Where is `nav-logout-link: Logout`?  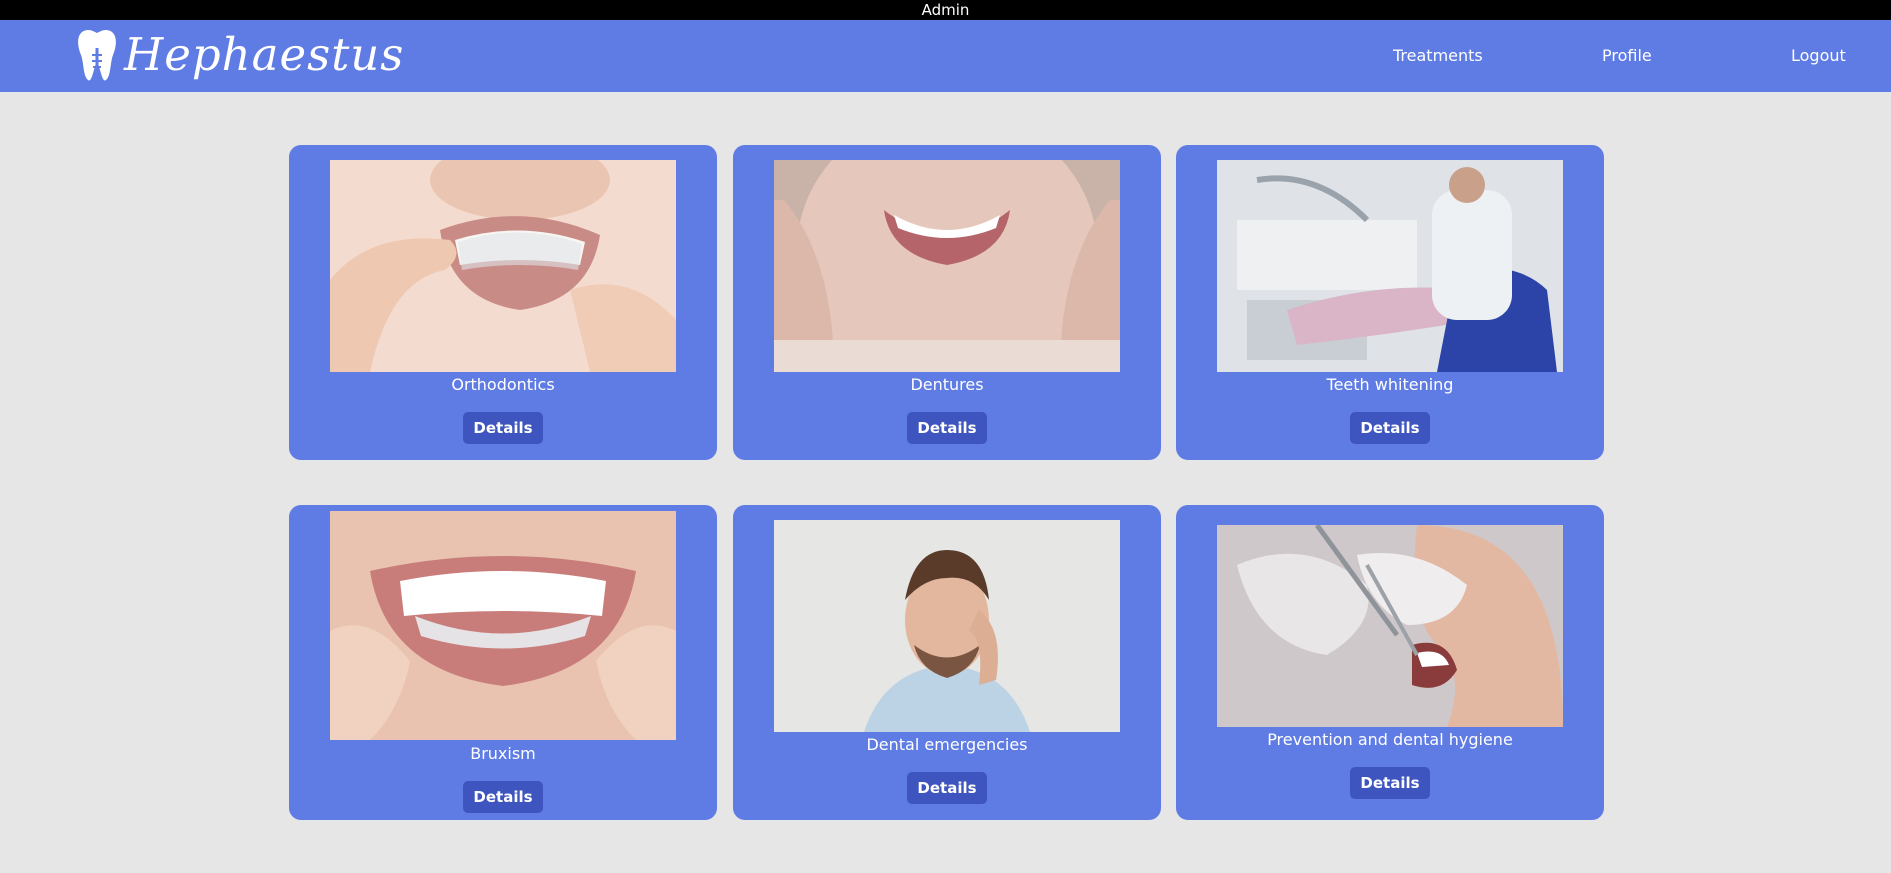 nav-logout-link: Logout is located at coordinates (1818, 56).